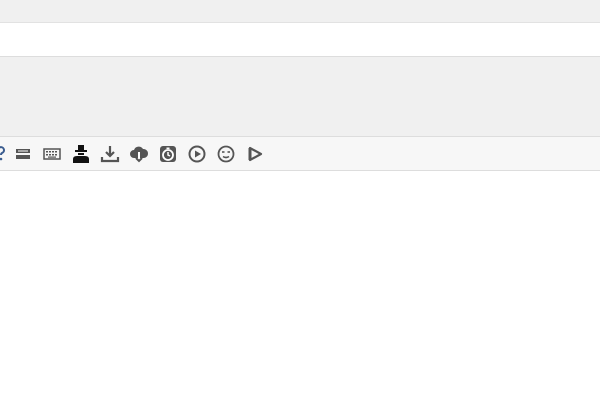 The width and height of the screenshot is (600, 400). Describe the element at coordinates (226, 154) in the screenshot. I see `face-icon` at that location.